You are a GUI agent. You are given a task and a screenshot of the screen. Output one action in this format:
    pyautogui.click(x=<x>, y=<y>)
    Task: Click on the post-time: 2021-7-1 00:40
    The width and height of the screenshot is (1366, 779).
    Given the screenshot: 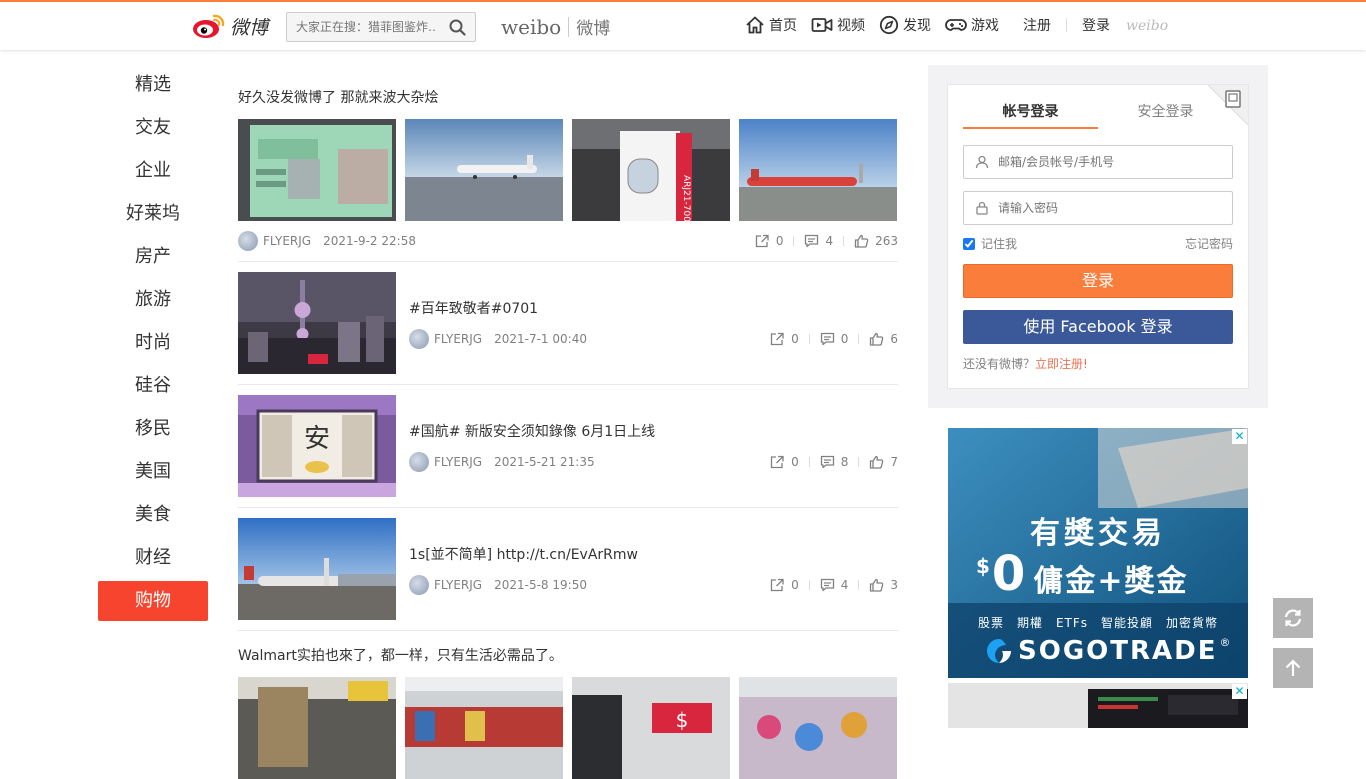 What is the action you would take?
    pyautogui.click(x=540, y=339)
    